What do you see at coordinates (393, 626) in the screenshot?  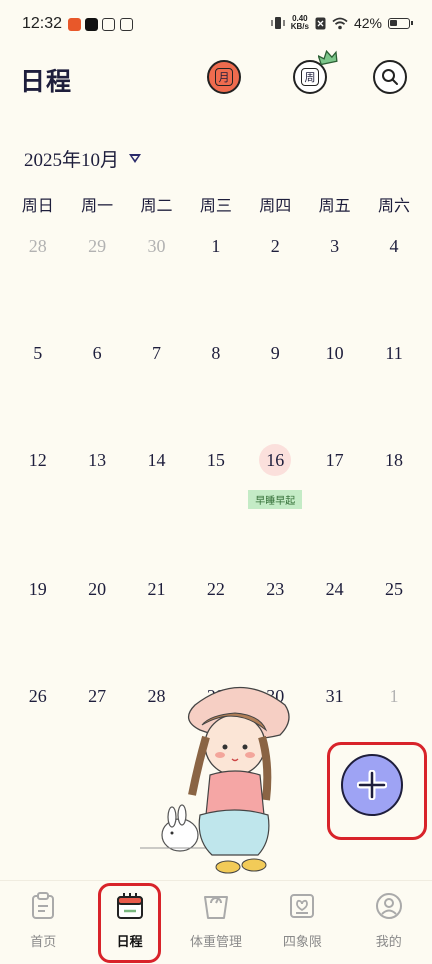 I see `calendar-day-cell: 25` at bounding box center [393, 626].